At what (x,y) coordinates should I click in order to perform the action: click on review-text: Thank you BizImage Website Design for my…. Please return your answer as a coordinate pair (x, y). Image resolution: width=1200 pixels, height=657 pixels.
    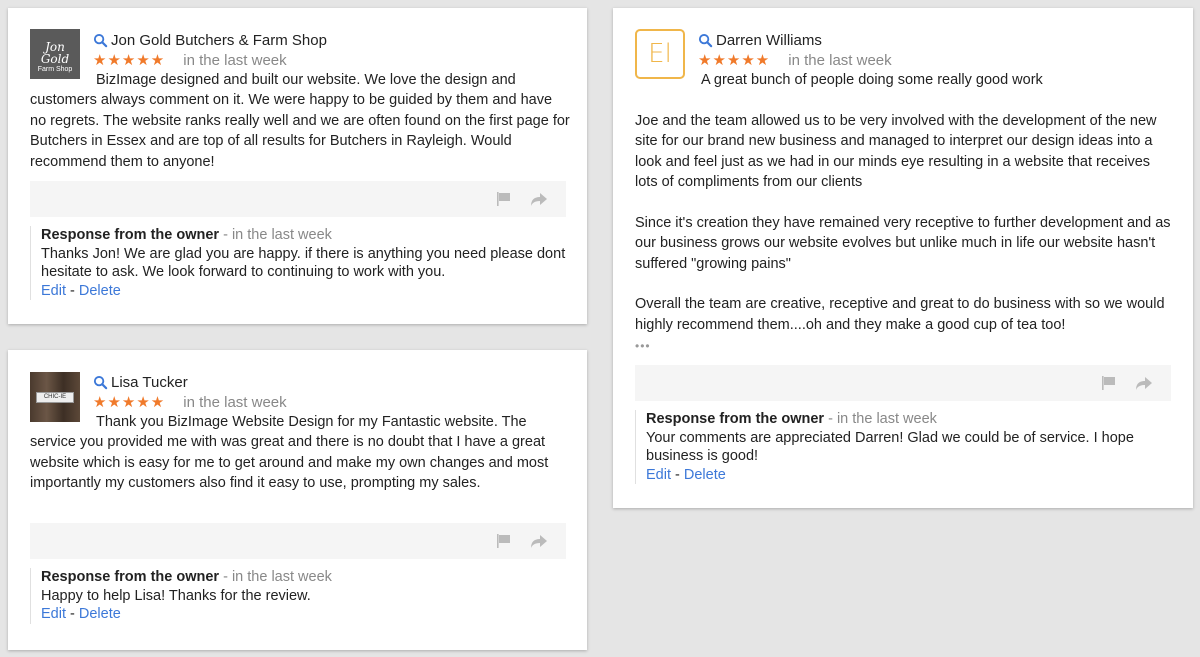
    Looking at the image, I should click on (289, 453).